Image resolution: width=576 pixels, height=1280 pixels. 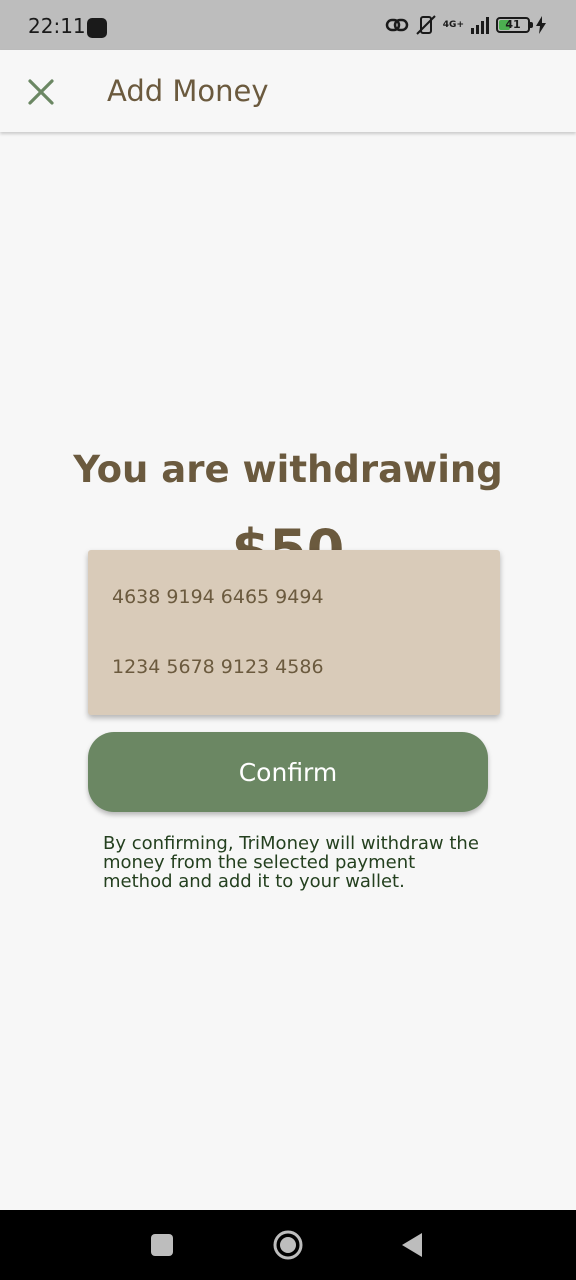 What do you see at coordinates (541, 25) in the screenshot?
I see `charging-icon` at bounding box center [541, 25].